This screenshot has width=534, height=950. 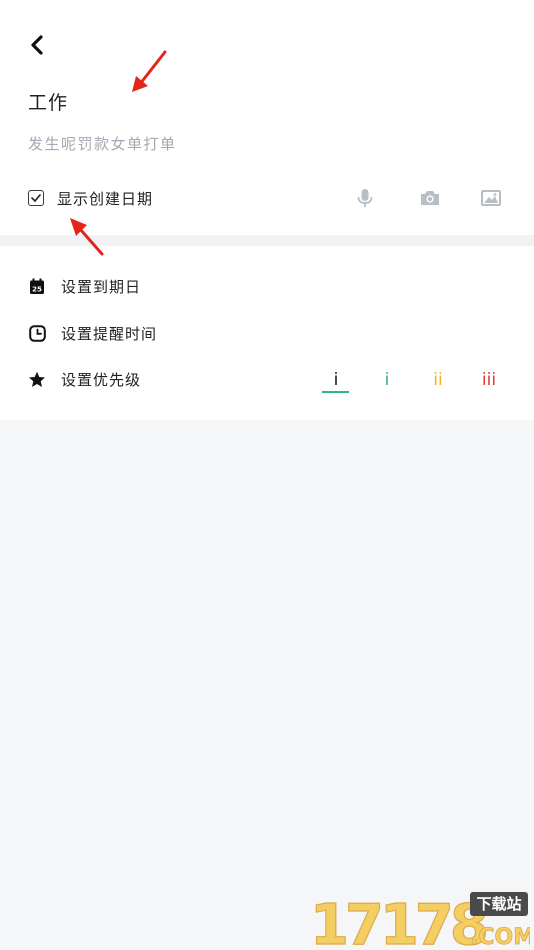 I want to click on set-priority-row: 设置优先级, so click(x=84, y=379).